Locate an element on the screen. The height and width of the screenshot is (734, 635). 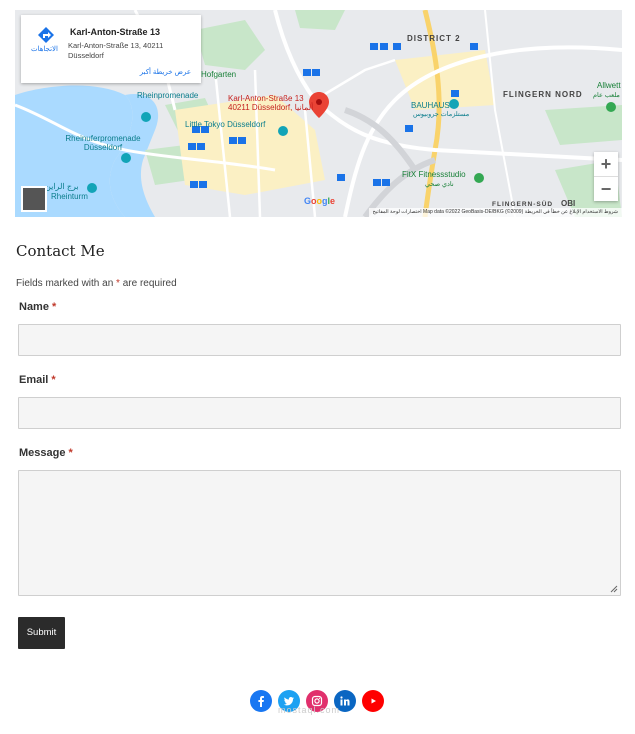
facebook-icon is located at coordinates (261, 701).